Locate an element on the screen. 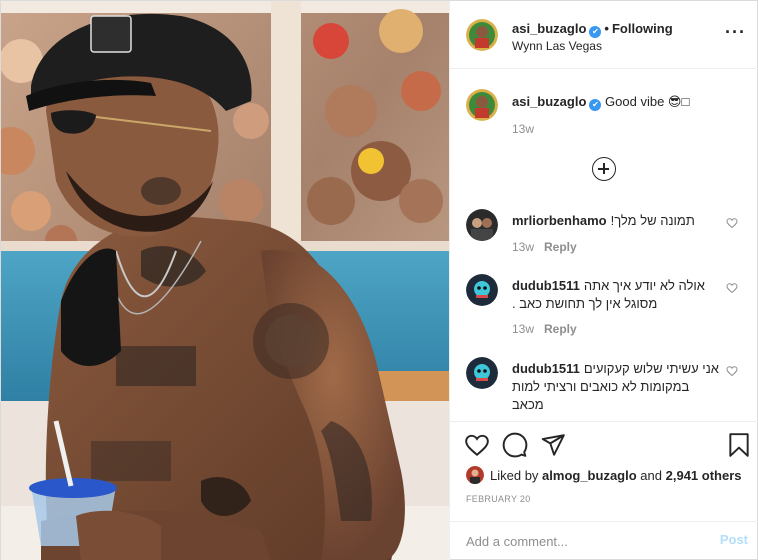 The width and height of the screenshot is (758, 560). liker-avatar is located at coordinates (475, 475).